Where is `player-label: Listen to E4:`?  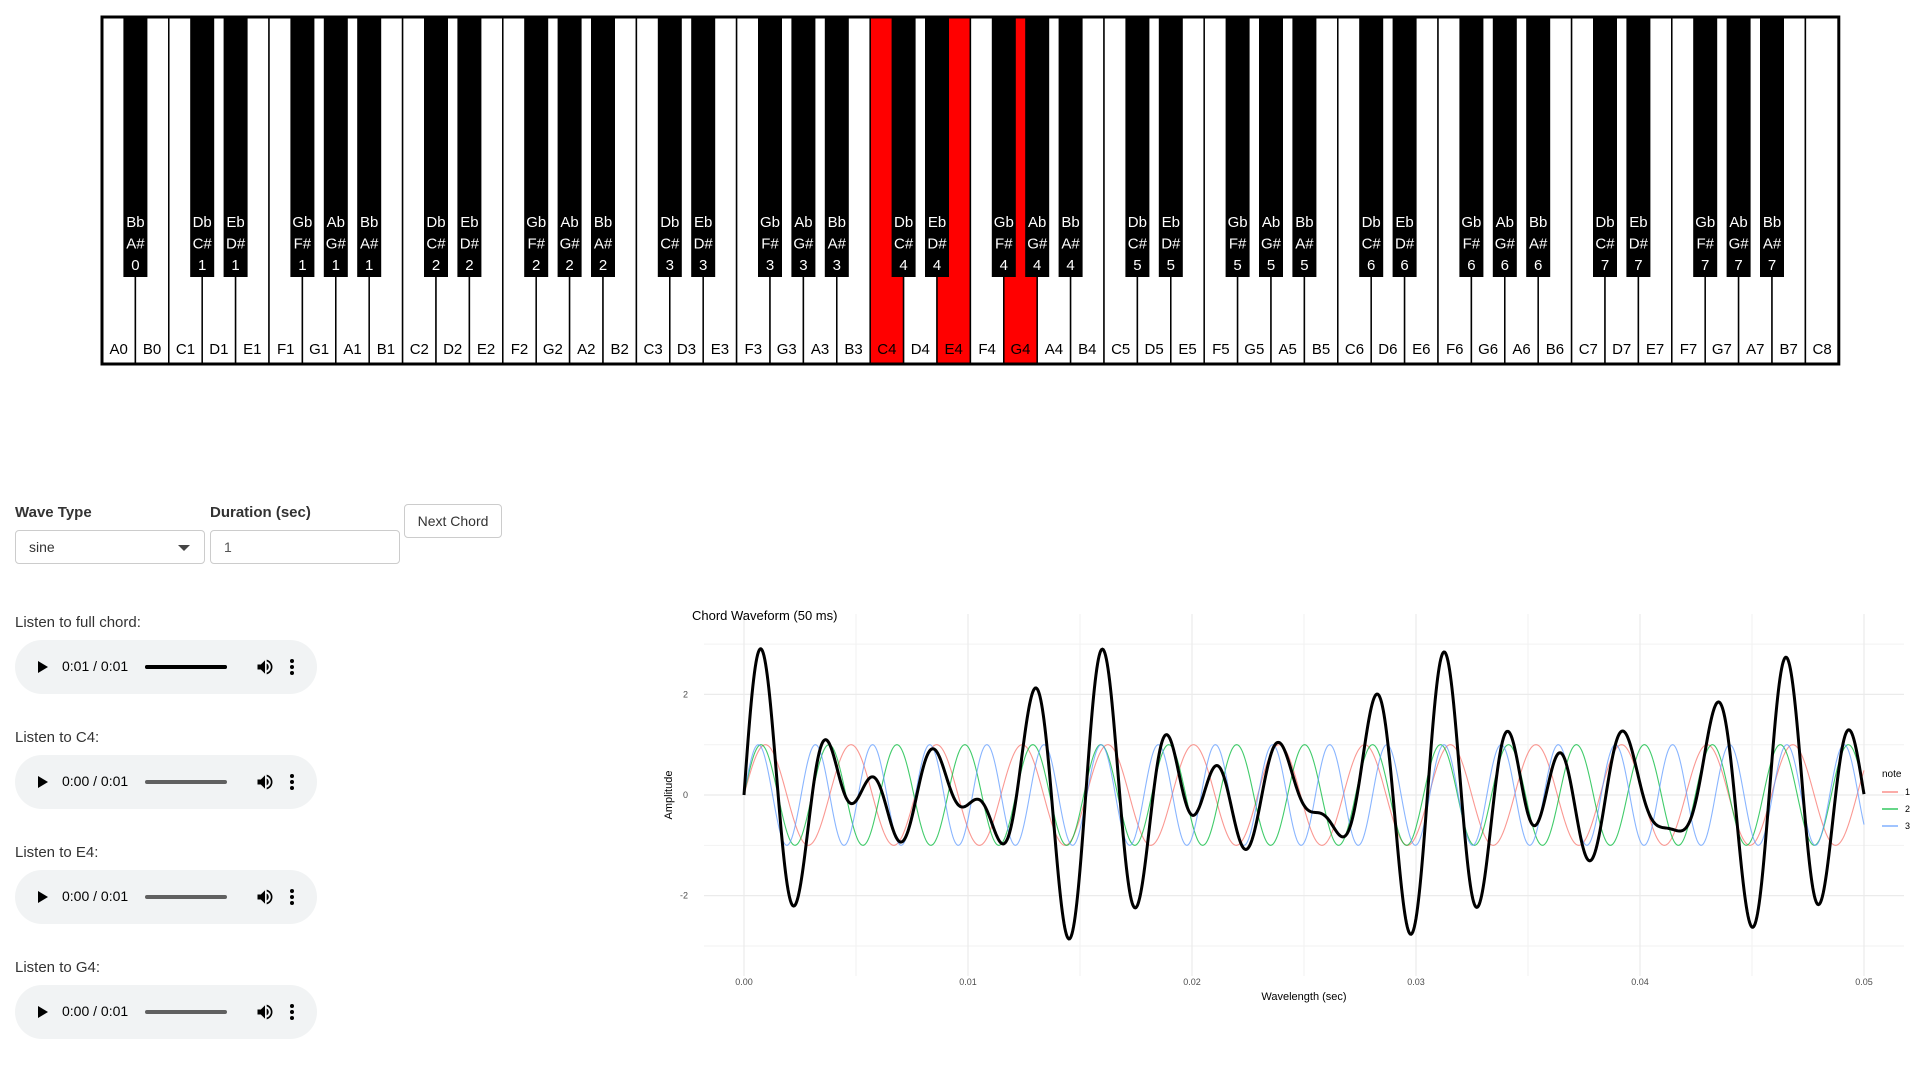
player-label: Listen to E4: is located at coordinates (57, 852).